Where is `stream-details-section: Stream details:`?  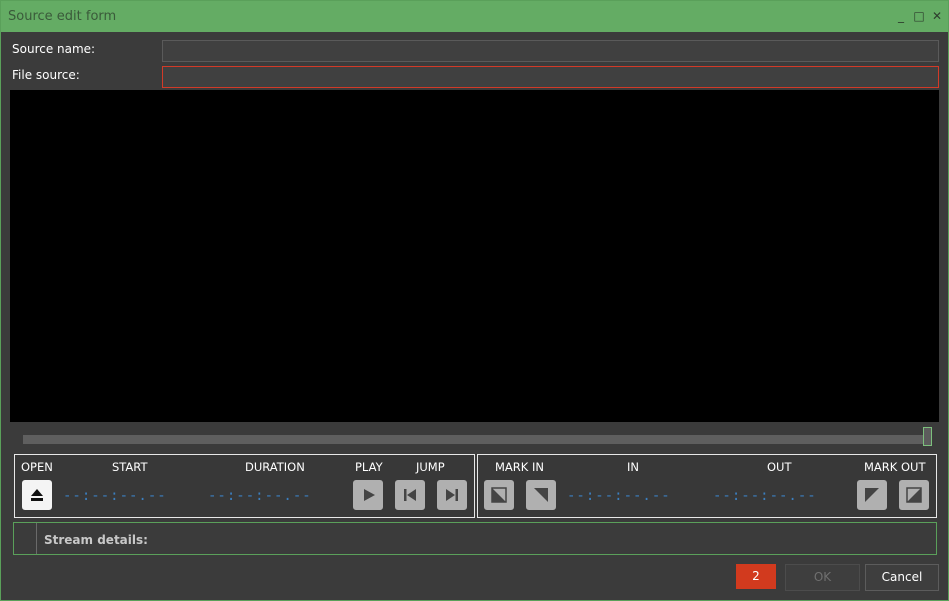 stream-details-section: Stream details: is located at coordinates (475, 538).